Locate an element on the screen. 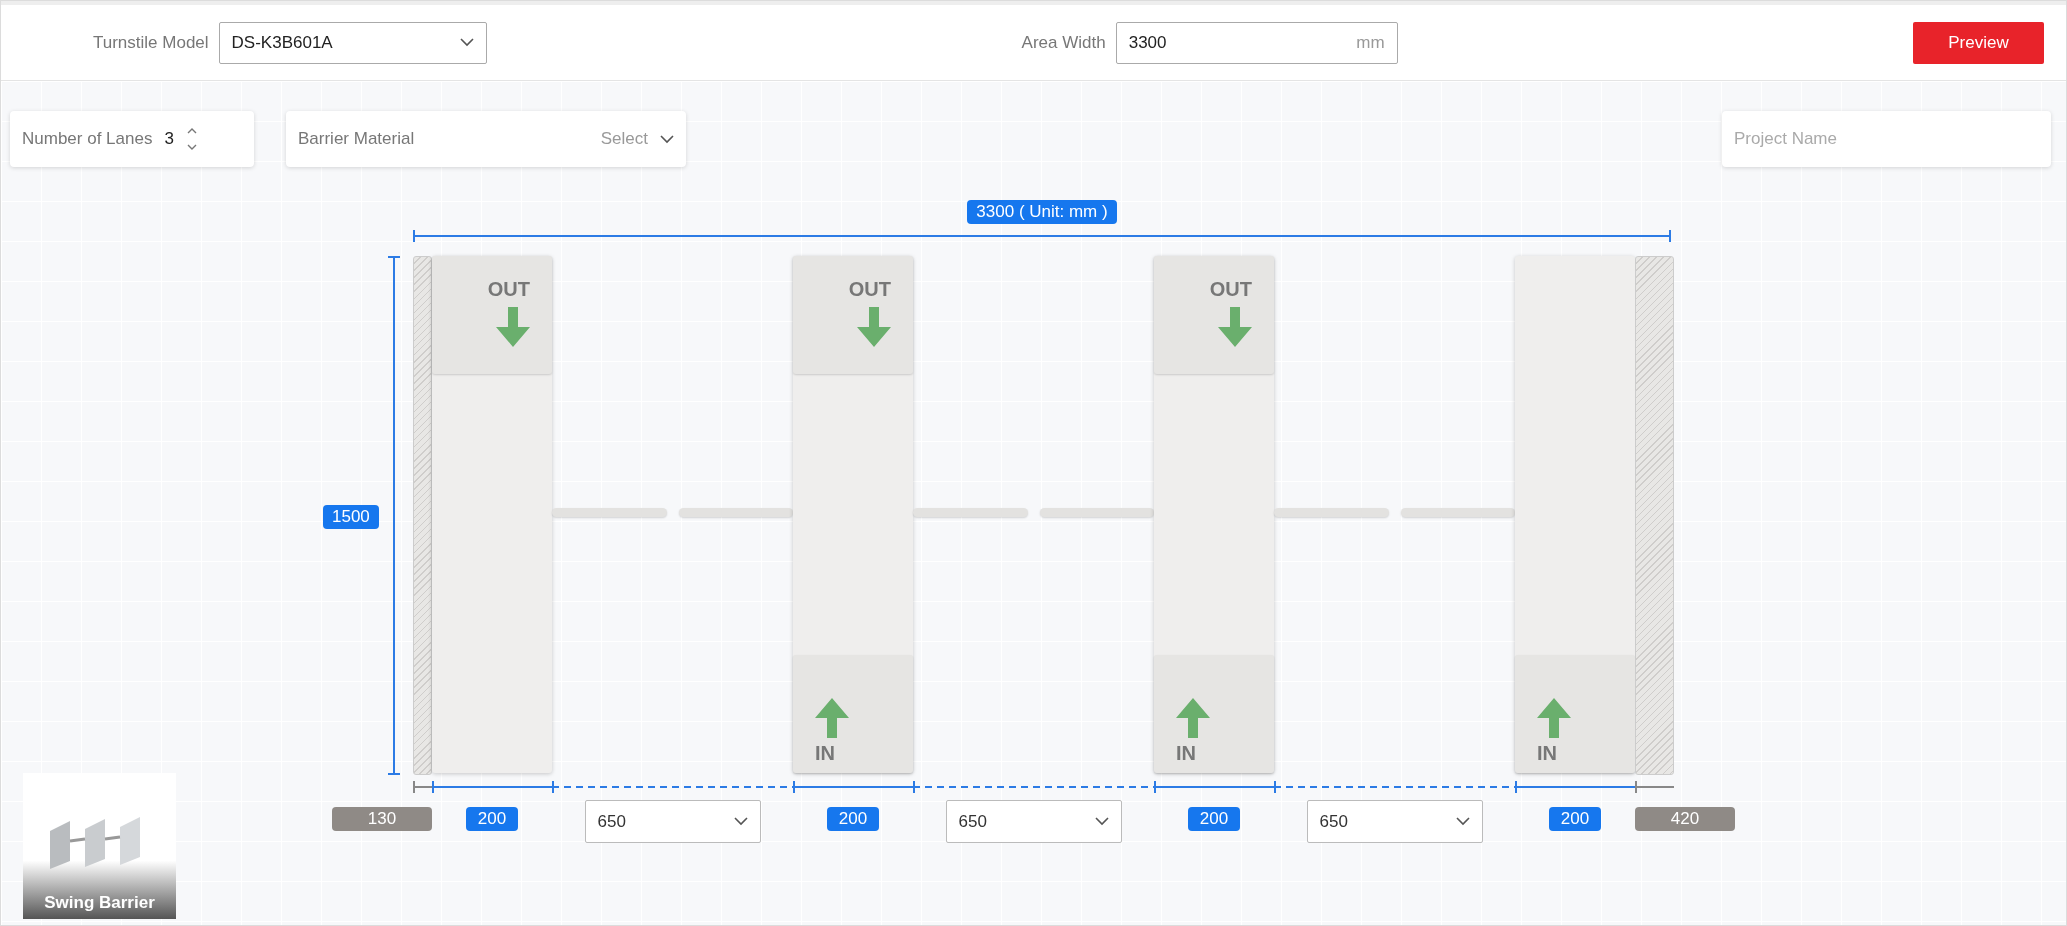 This screenshot has width=2067, height=926. lanes-stepper: Number of Lanes 3 is located at coordinates (132, 139).